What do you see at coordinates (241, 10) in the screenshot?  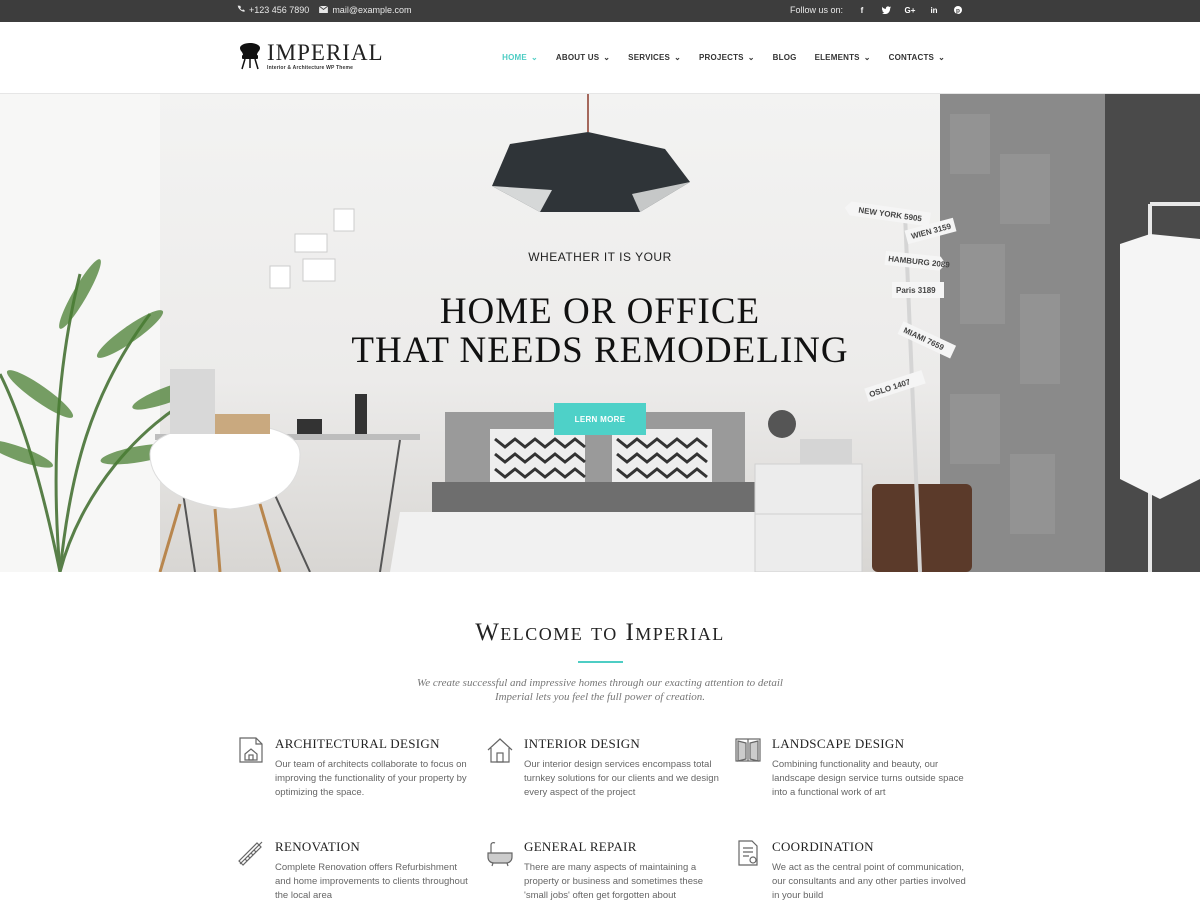 I see `phone-icon` at bounding box center [241, 10].